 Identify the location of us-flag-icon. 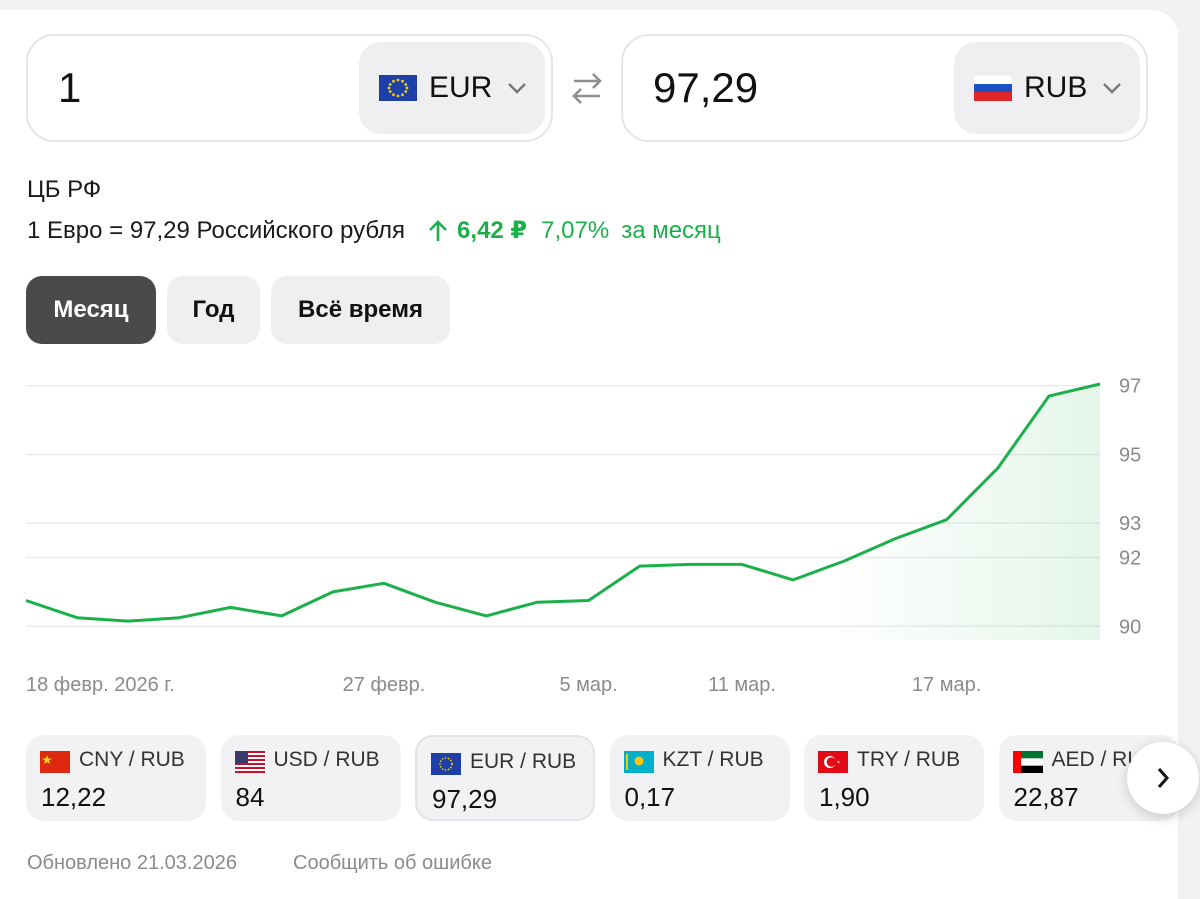
(249, 762).